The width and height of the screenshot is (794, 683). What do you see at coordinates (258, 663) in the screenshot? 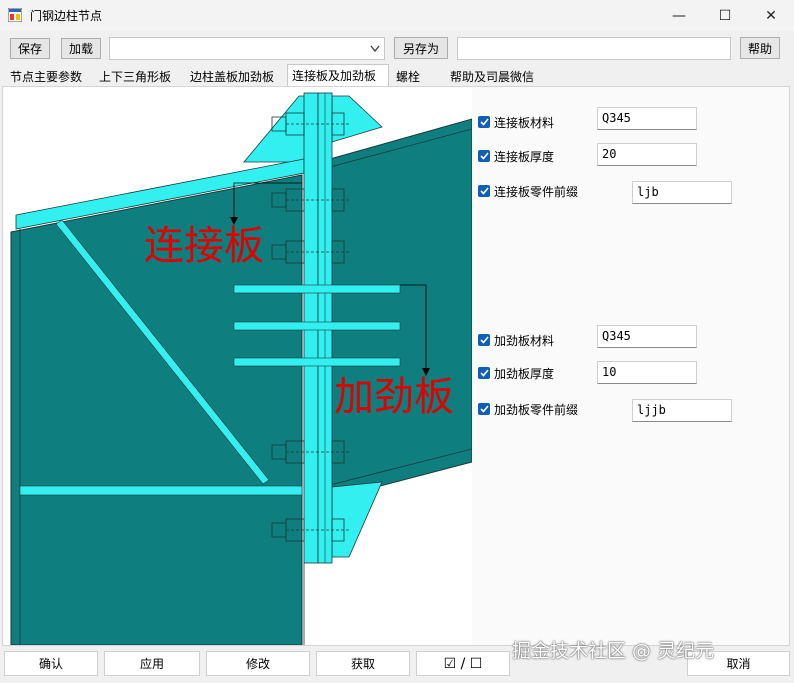
I see `modify-button: 修改` at bounding box center [258, 663].